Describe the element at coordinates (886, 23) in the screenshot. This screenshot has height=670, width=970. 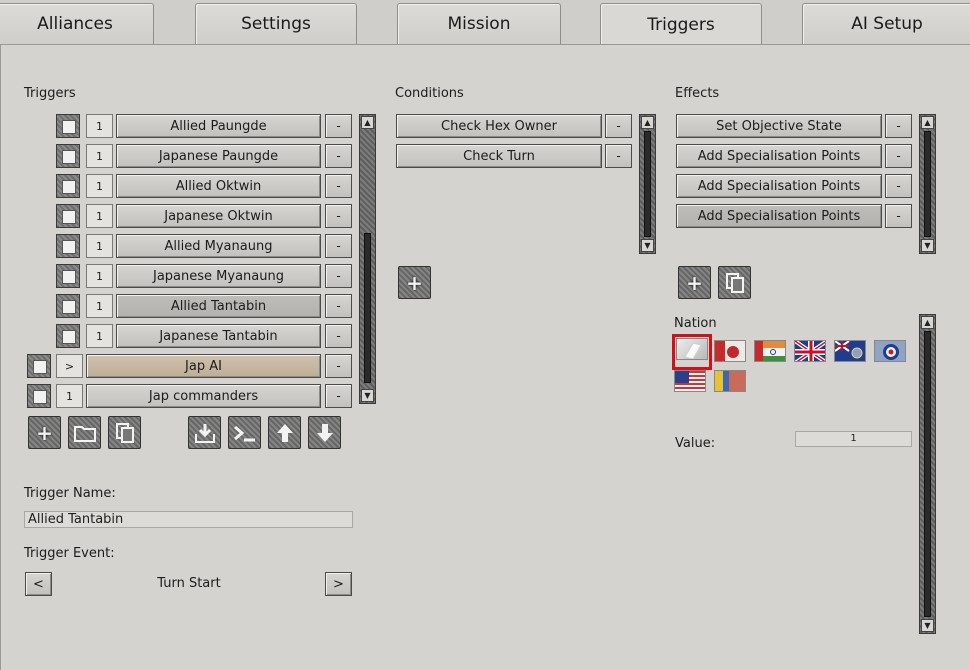
I see `tab-ai-setup: AI Setup` at that location.